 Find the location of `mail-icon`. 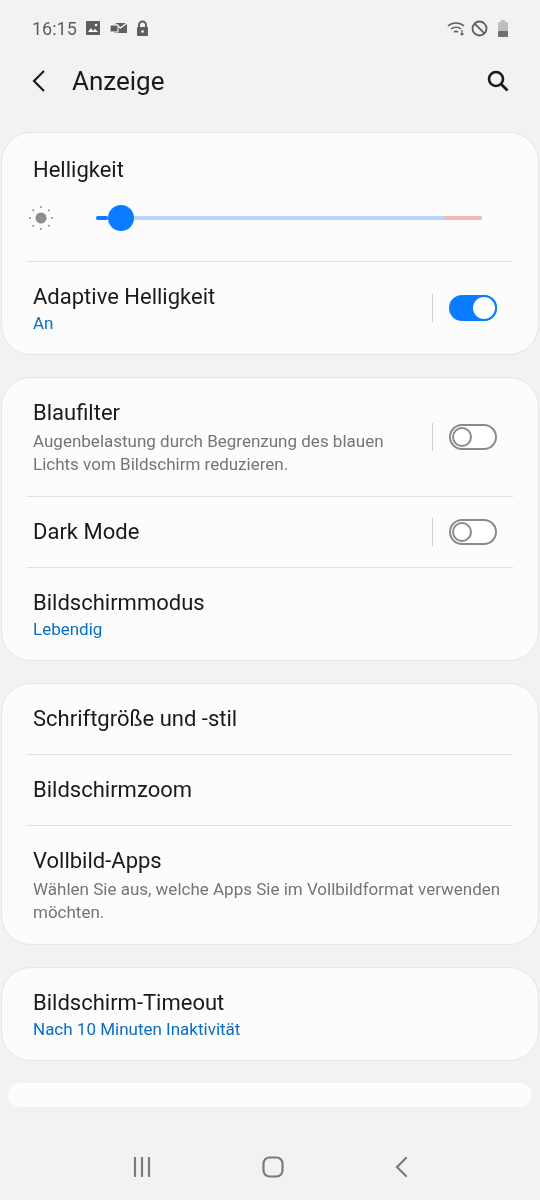

mail-icon is located at coordinates (118, 28).